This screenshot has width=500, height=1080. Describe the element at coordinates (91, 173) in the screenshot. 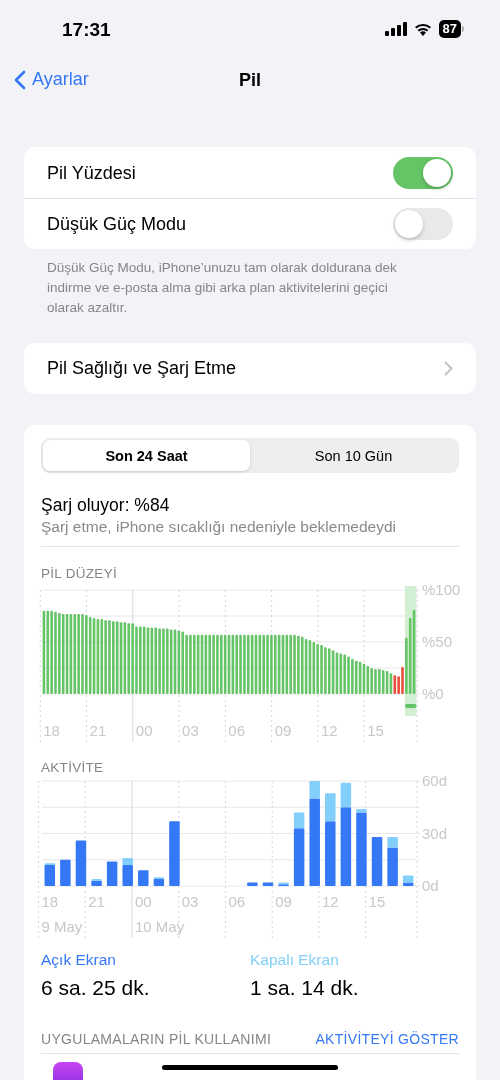

I see `setting-label: Pil Yüzdesi` at that location.